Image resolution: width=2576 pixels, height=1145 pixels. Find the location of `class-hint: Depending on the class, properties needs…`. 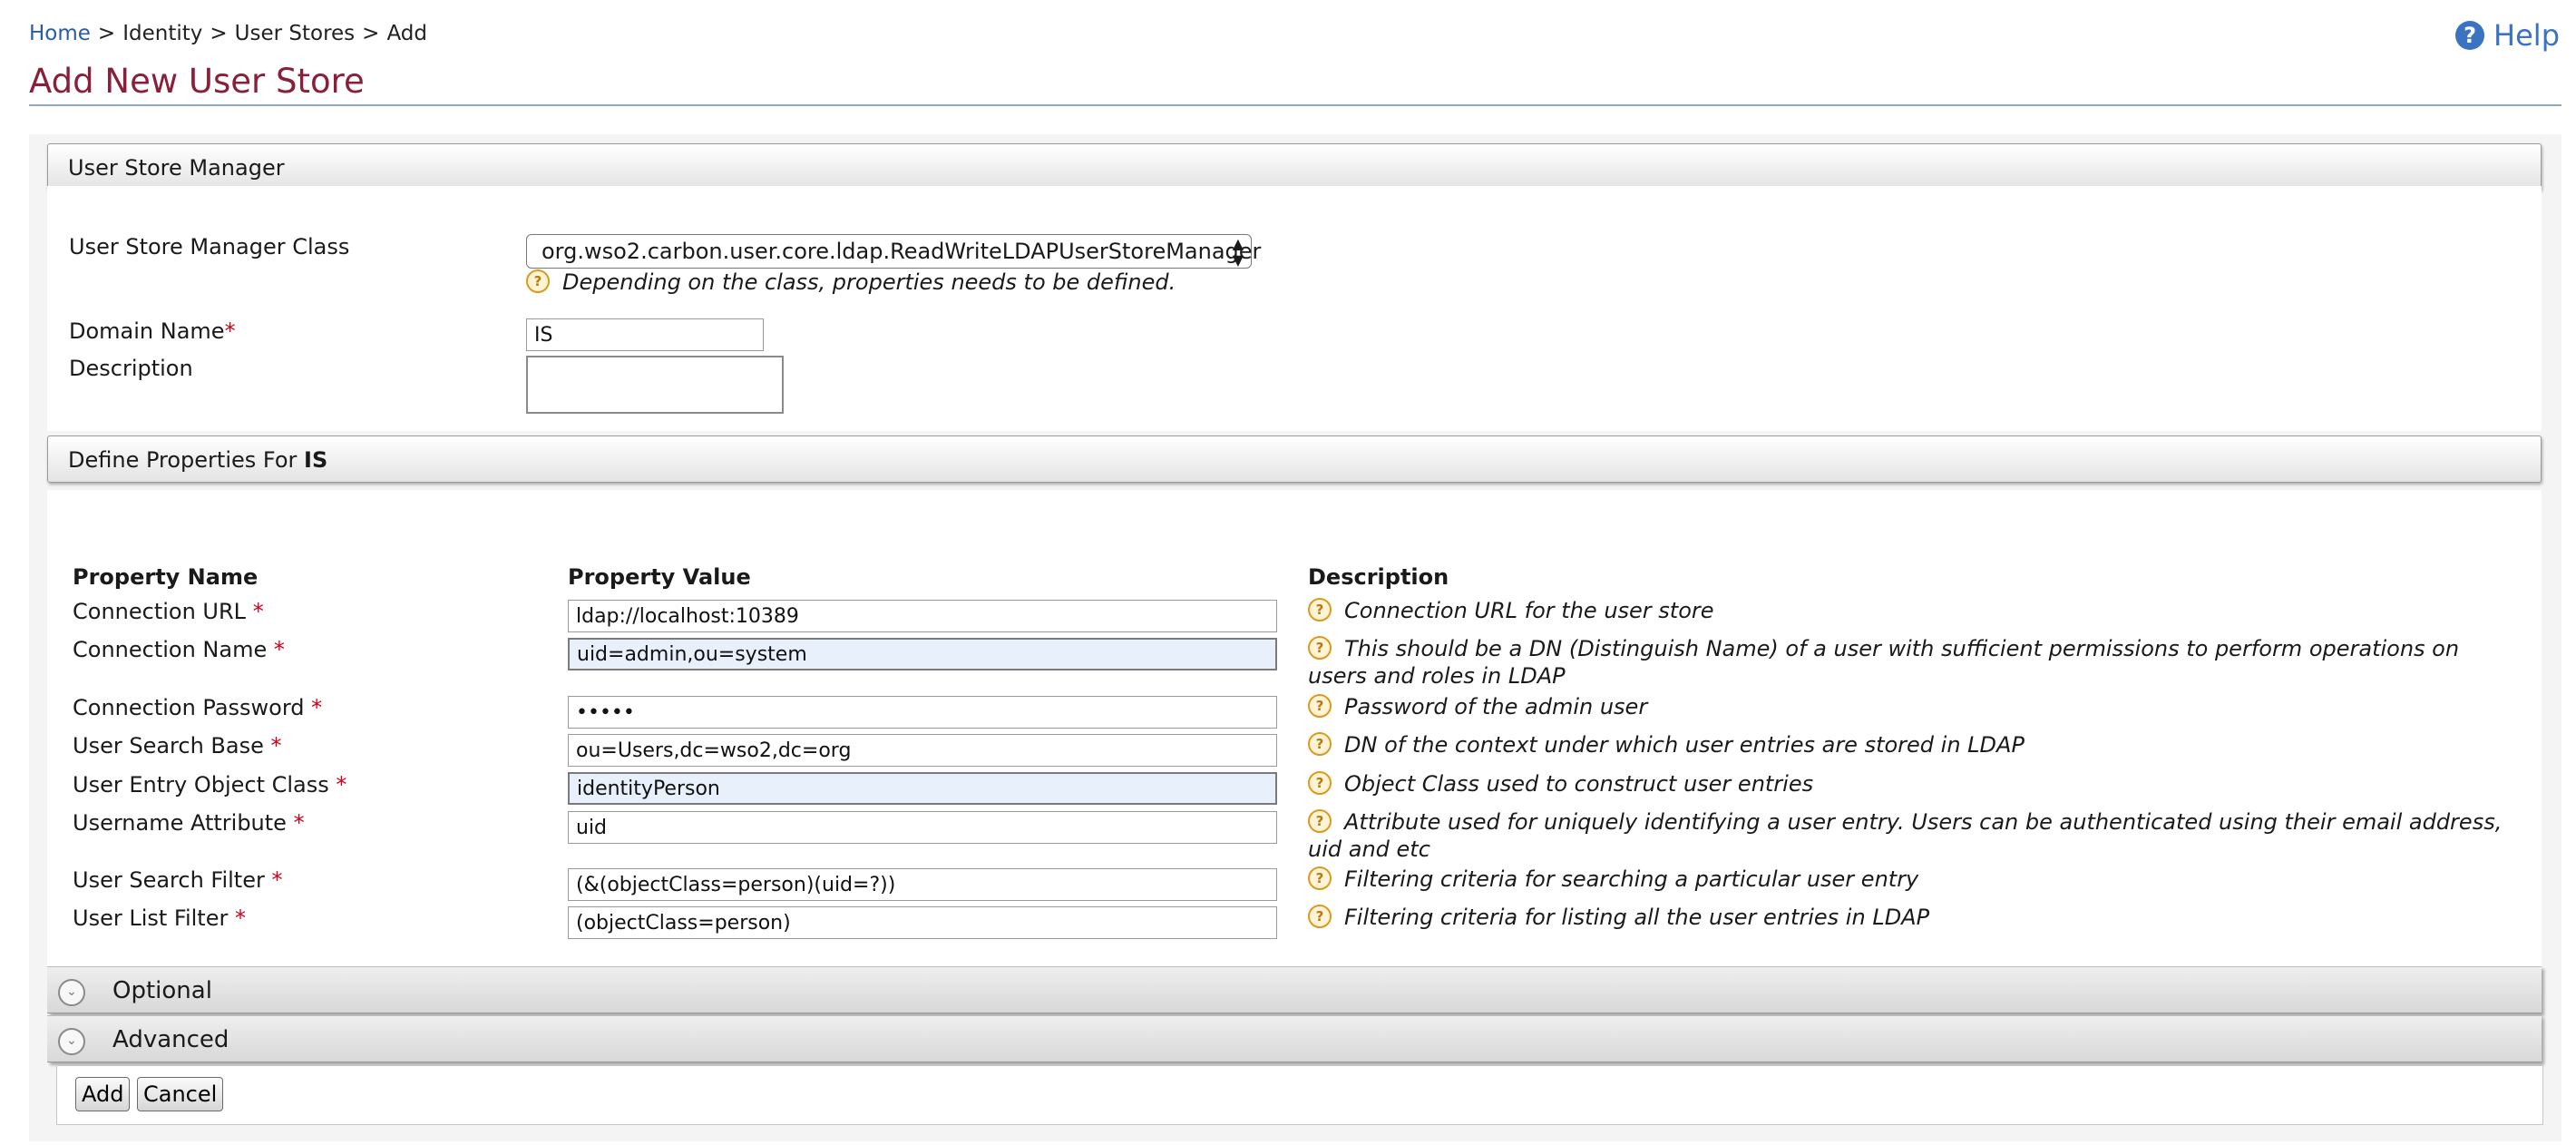

class-hint: Depending on the class, properties needs… is located at coordinates (869, 282).